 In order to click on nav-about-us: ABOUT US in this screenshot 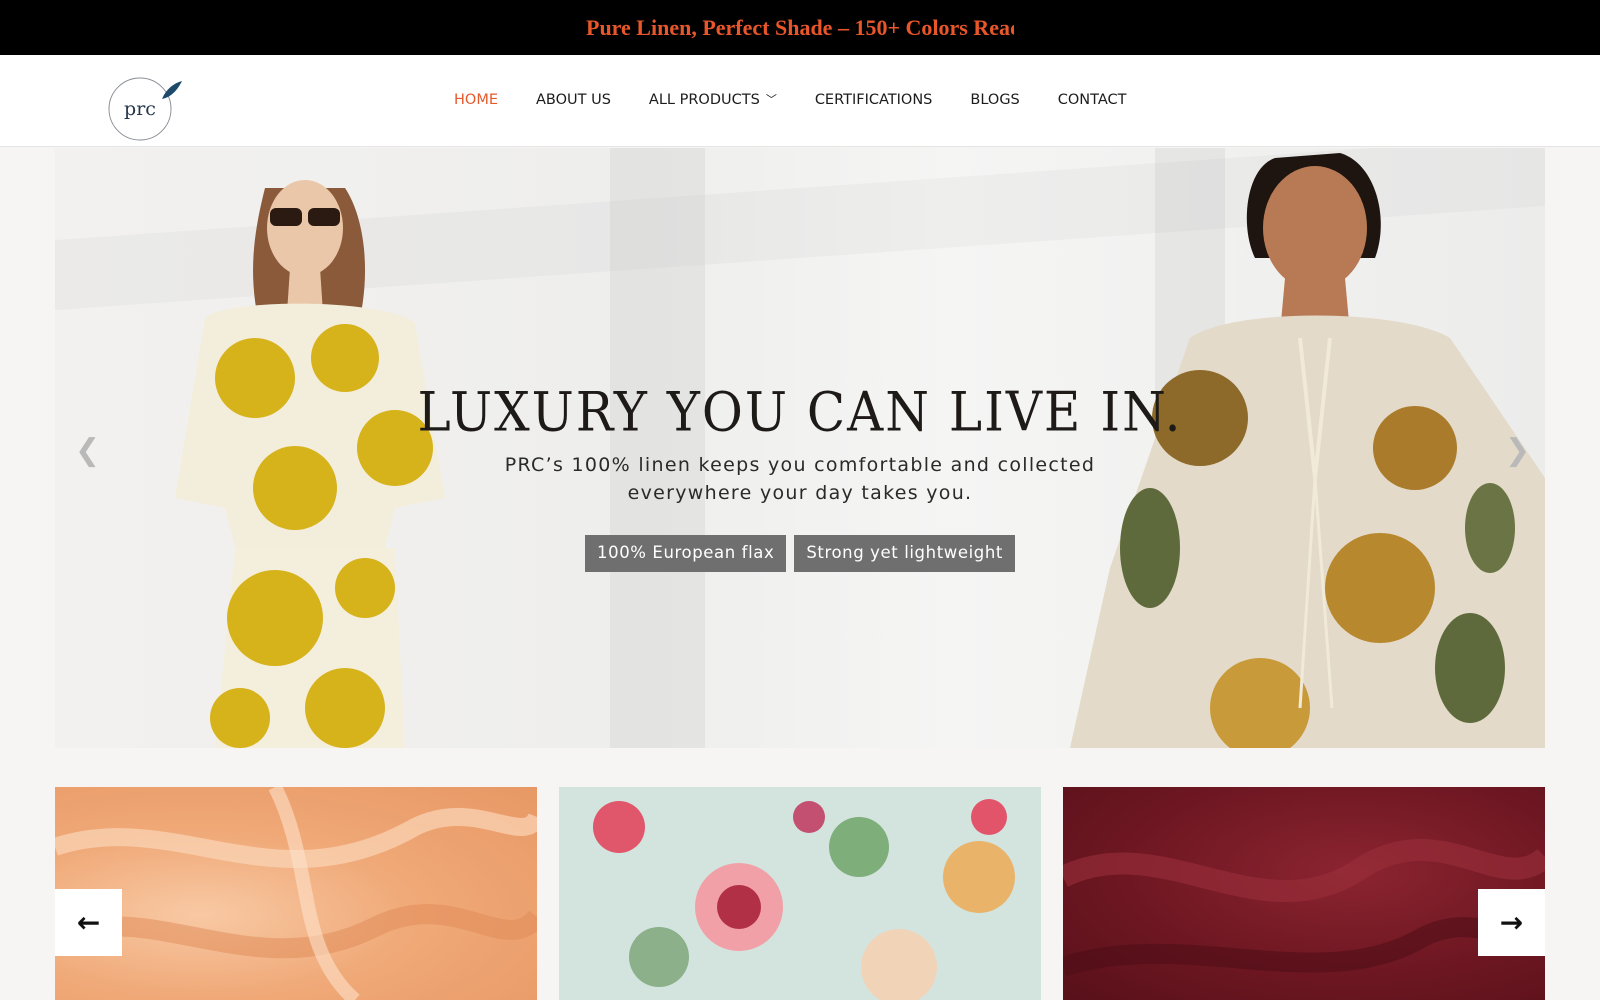, I will do `click(573, 100)`.